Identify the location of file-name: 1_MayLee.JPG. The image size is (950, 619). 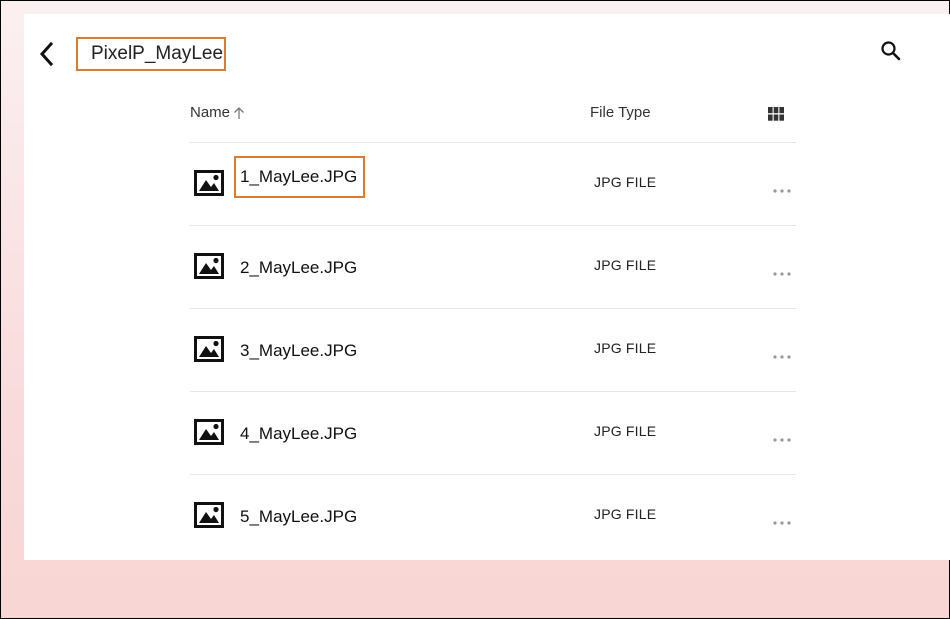
(300, 177).